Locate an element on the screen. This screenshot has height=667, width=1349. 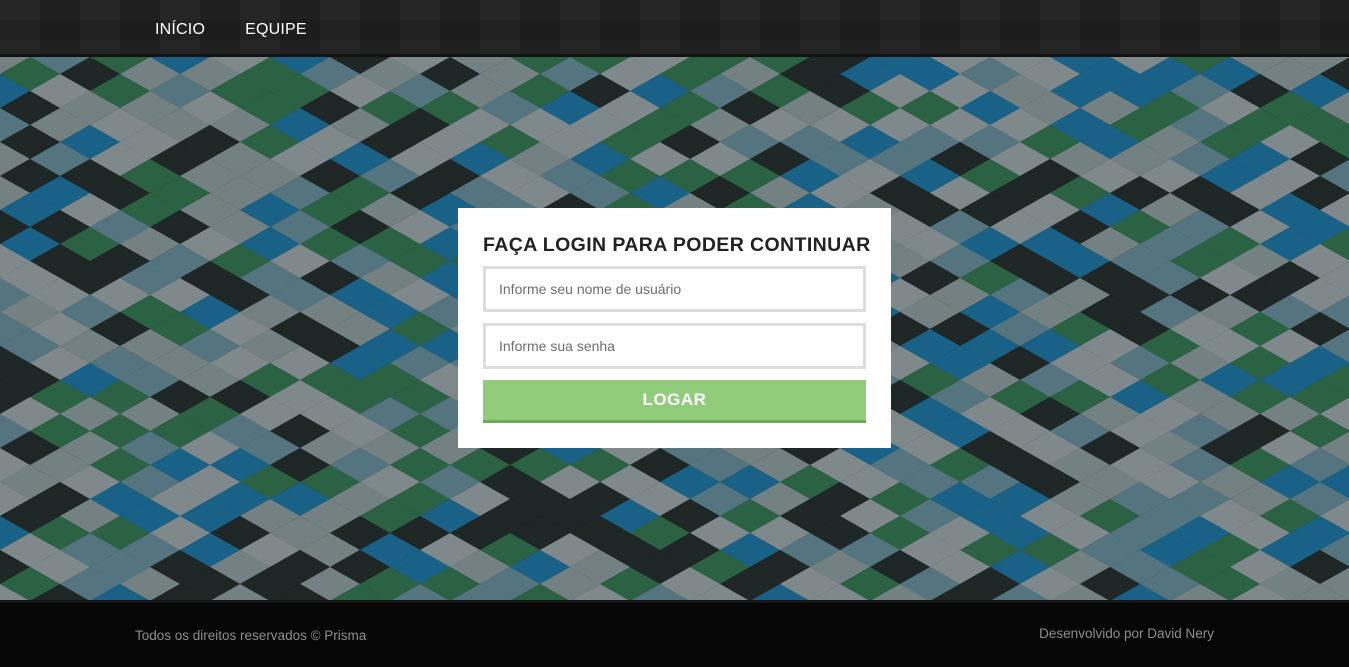
password-input is located at coordinates (674, 346).